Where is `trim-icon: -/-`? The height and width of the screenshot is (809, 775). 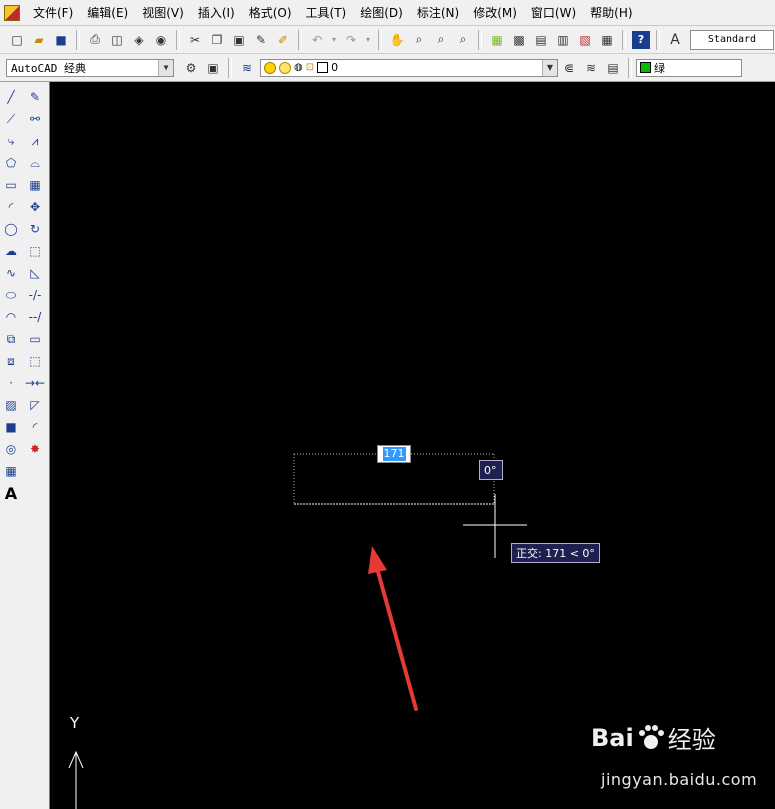 trim-icon: -/- is located at coordinates (35, 295).